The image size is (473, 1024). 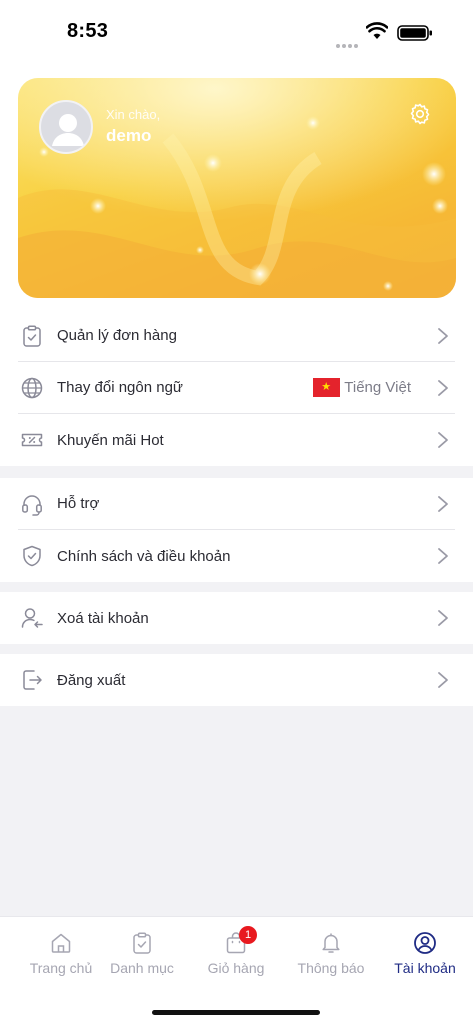 What do you see at coordinates (142, 943) in the screenshot?
I see `clipboard-icon` at bounding box center [142, 943].